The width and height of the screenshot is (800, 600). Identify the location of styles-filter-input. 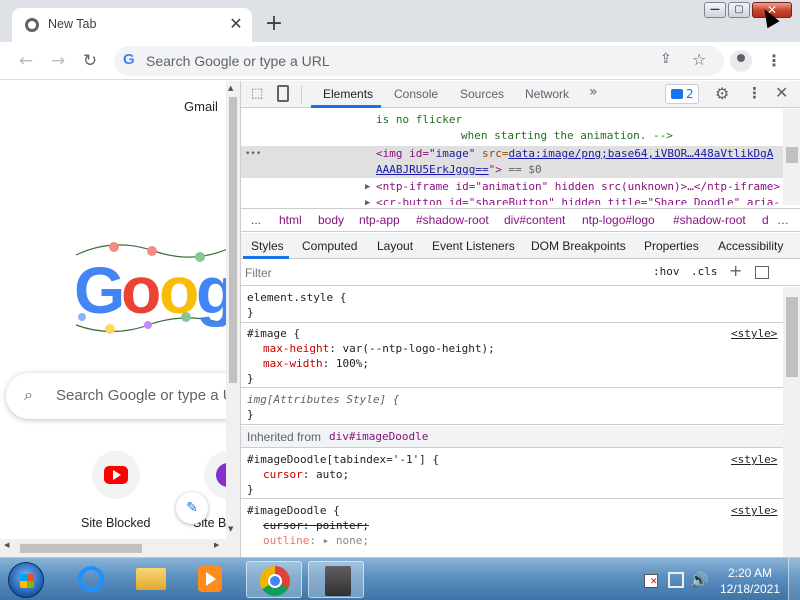
(443, 273).